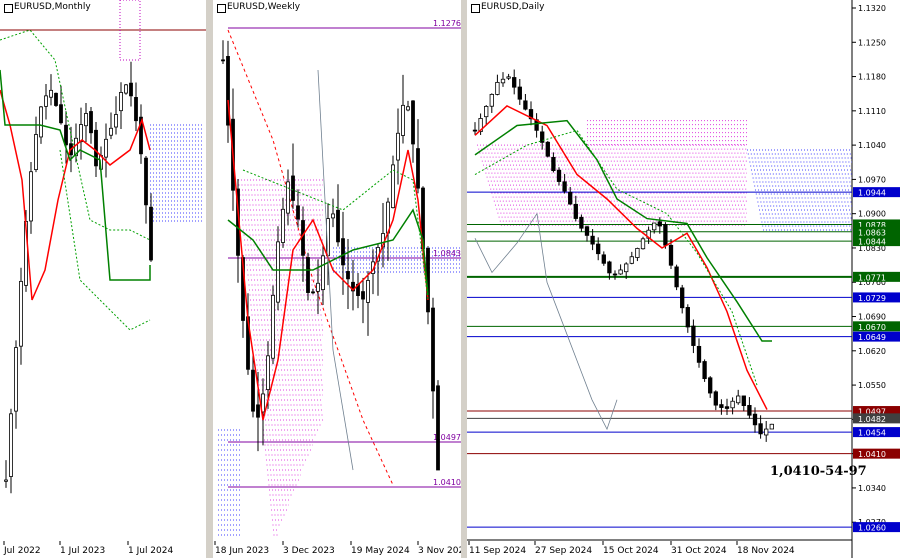 The image size is (900, 558). What do you see at coordinates (872, 179) in the screenshot?
I see `y-axis-label: 1.0970` at bounding box center [872, 179].